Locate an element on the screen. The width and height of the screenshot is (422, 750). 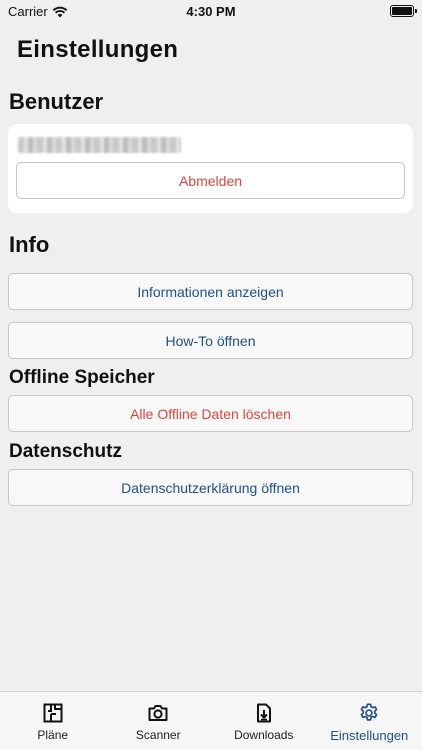
section-title-privacy: Datenschutz is located at coordinates (65, 451).